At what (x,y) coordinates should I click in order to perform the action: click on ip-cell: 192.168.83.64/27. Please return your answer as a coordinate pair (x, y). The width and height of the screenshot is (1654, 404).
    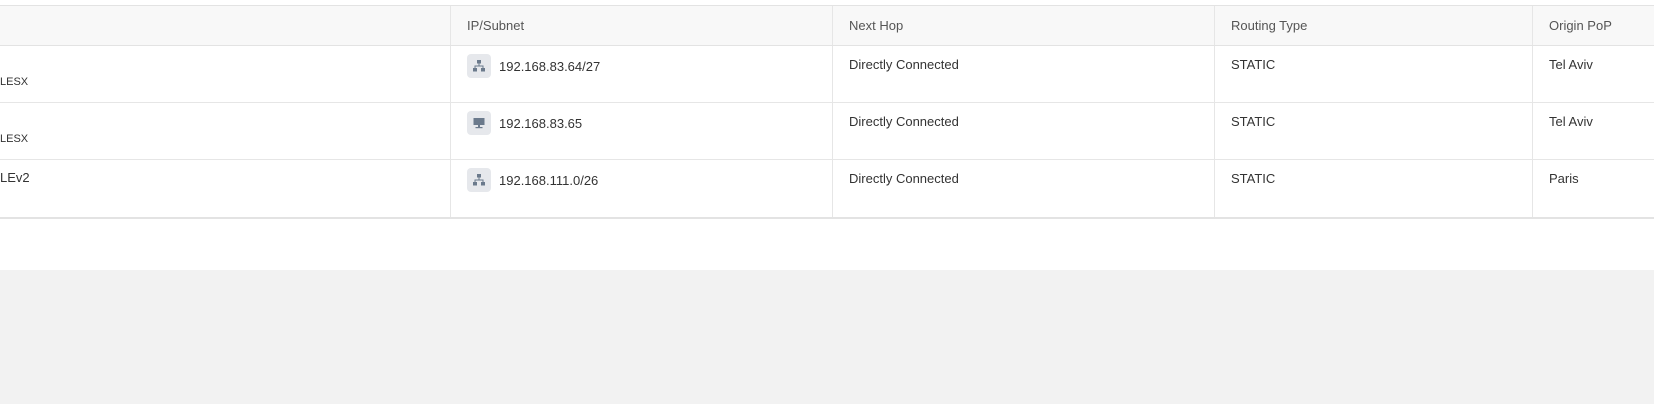
    Looking at the image, I should click on (642, 74).